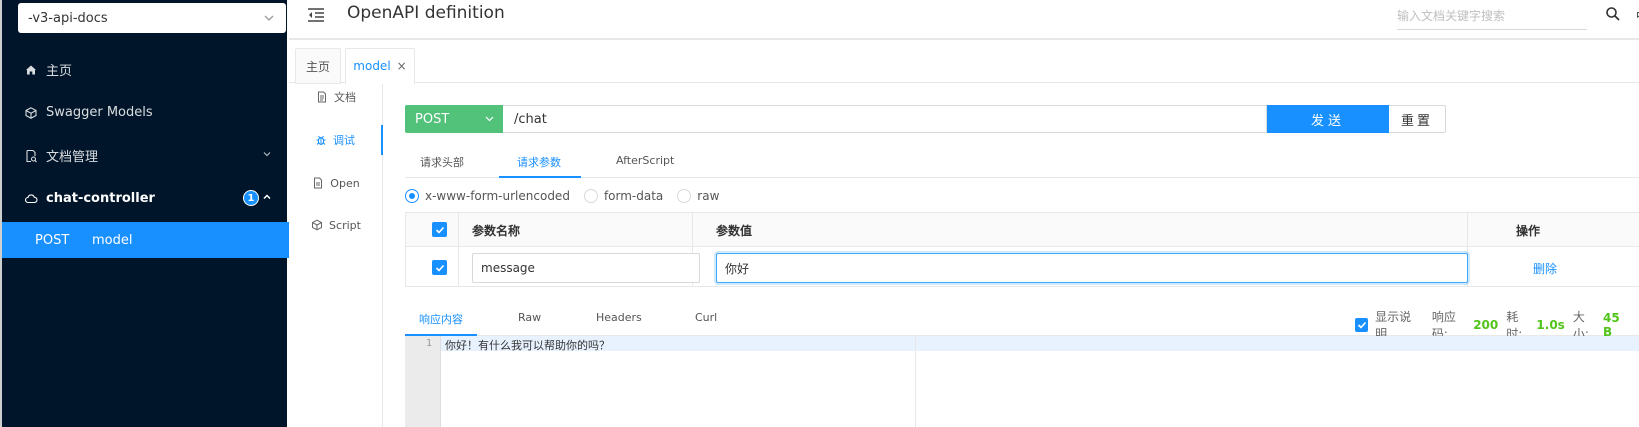 The image size is (1639, 427). I want to click on sidebar-item-label: 文档管理, so click(72, 157).